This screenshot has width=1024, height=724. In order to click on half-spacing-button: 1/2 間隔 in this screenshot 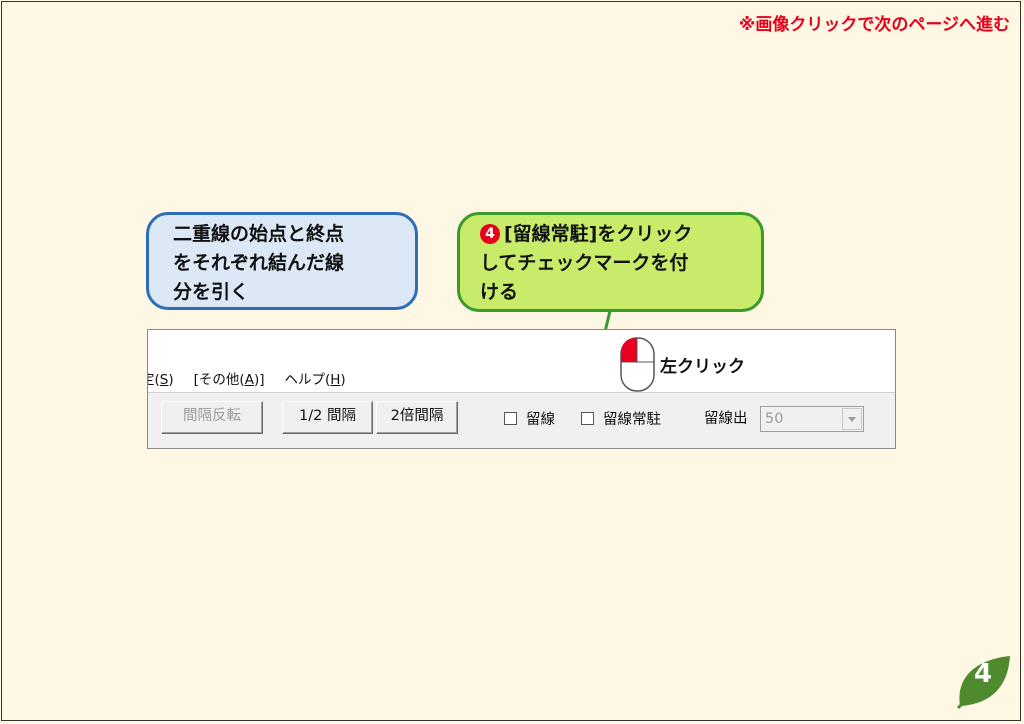, I will do `click(327, 417)`.